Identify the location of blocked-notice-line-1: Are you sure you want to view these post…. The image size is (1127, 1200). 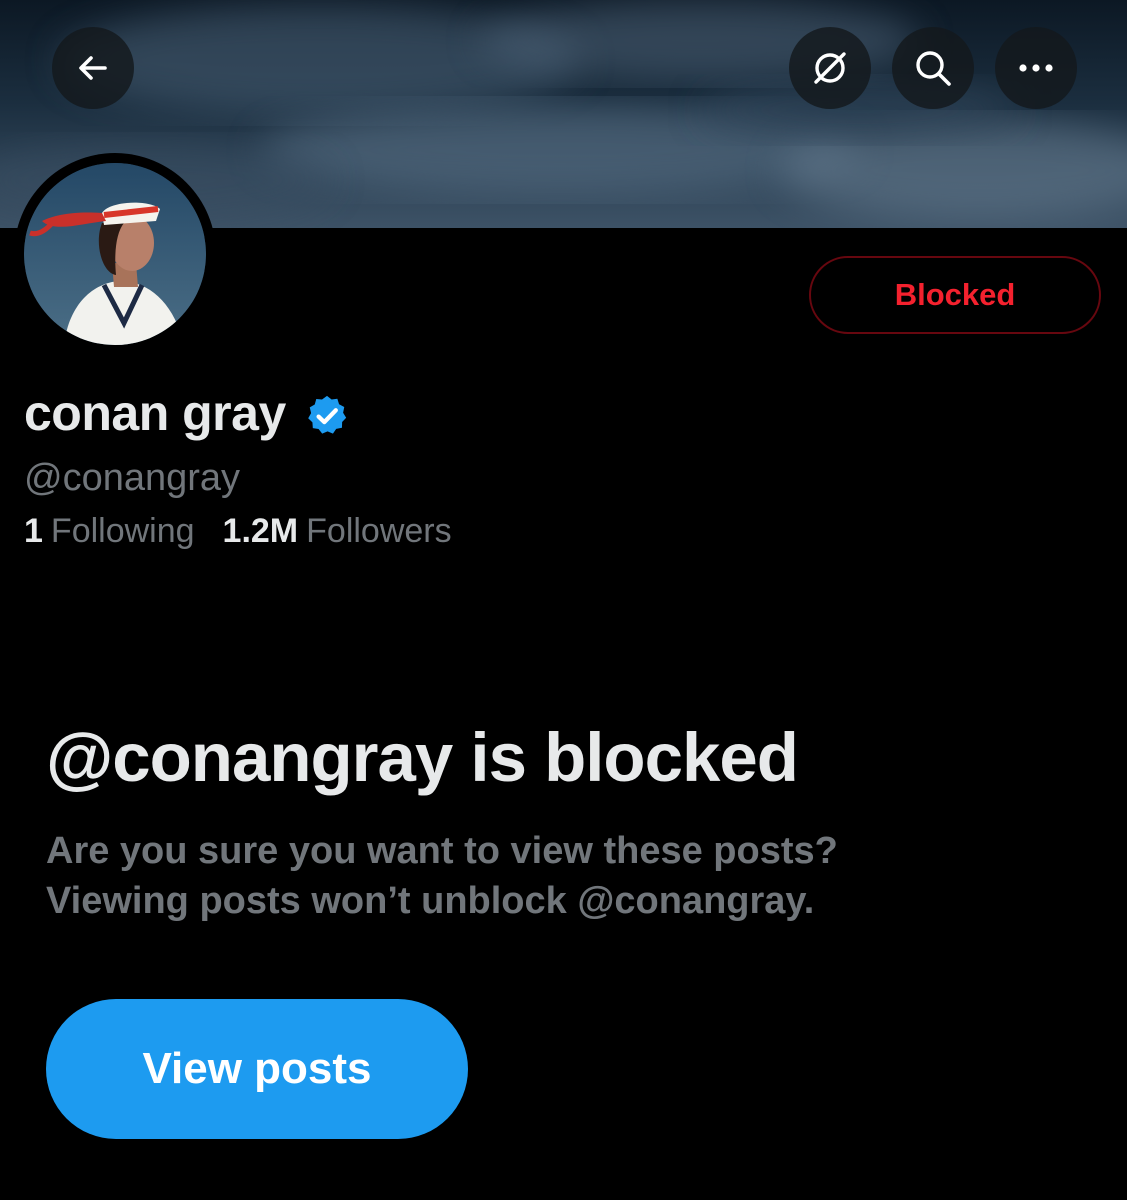
(442, 851).